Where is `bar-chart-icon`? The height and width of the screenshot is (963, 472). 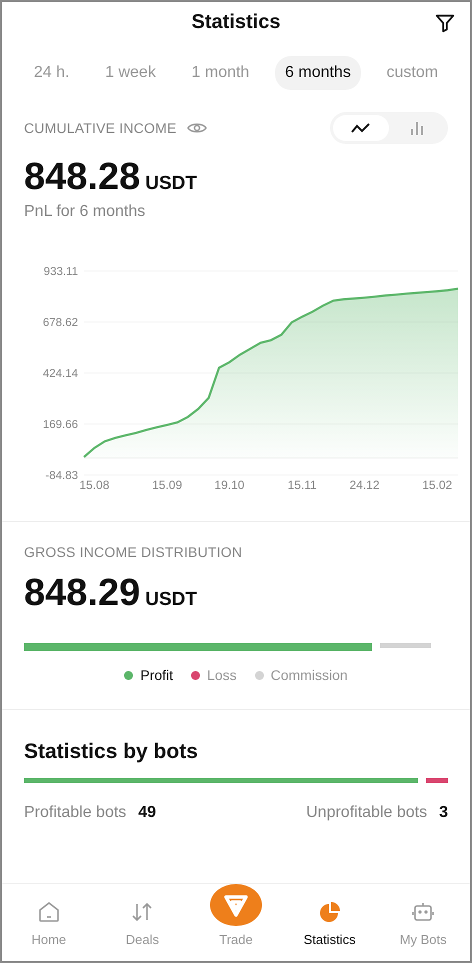
bar-chart-icon is located at coordinates (417, 128).